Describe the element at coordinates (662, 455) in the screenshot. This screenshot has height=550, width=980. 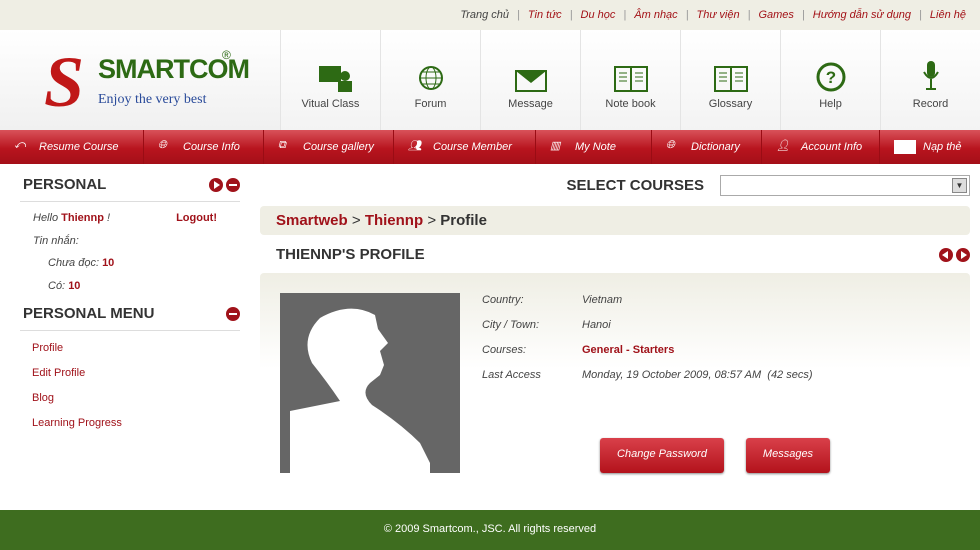
I see `change-password-button: Change Password` at that location.